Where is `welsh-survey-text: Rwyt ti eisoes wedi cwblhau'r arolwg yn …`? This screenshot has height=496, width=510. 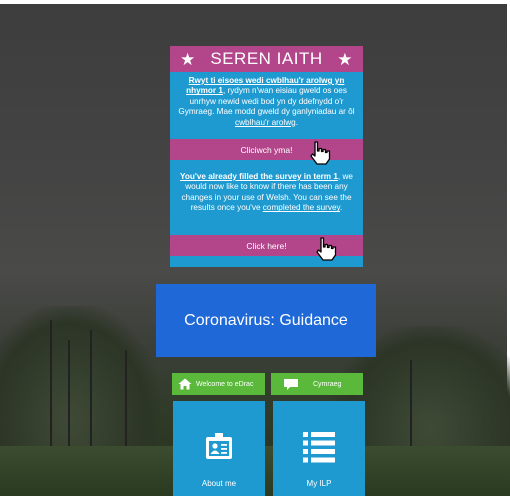 welsh-survey-text: Rwyt ti eisoes wedi cwblhau'r arolwg yn … is located at coordinates (266, 106).